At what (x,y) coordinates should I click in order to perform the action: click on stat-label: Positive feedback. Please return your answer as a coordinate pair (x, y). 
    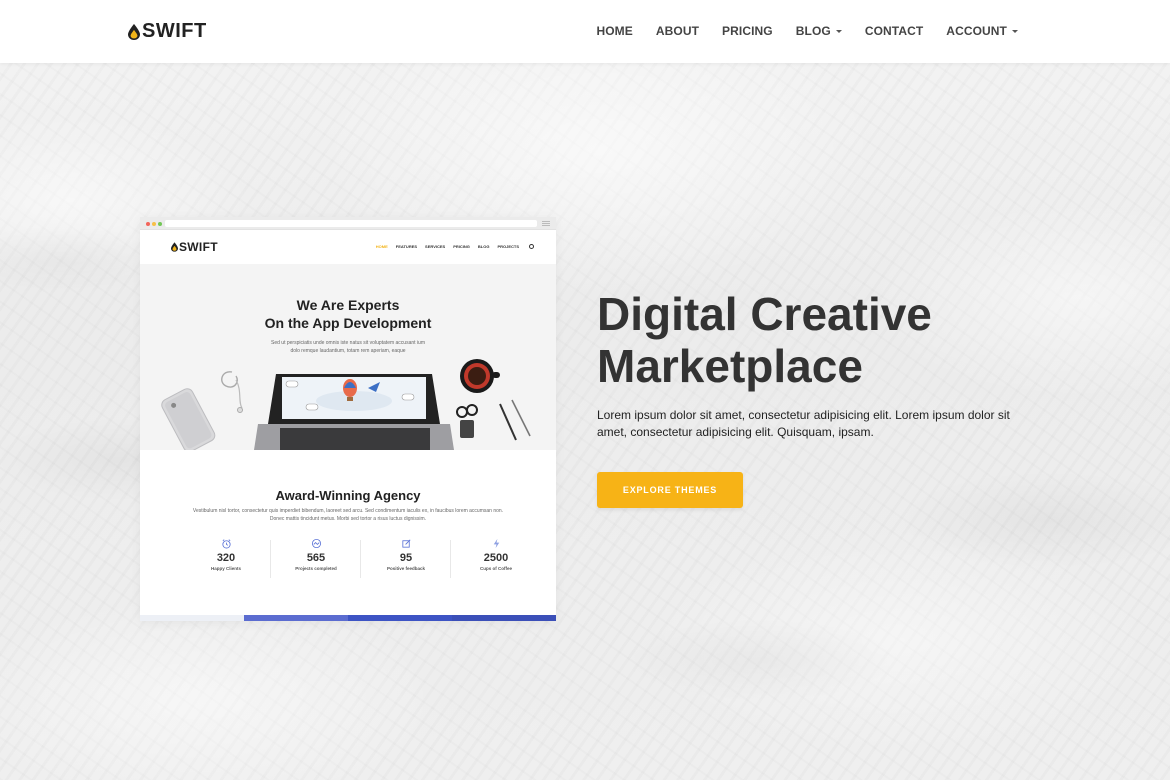
    Looking at the image, I should click on (406, 568).